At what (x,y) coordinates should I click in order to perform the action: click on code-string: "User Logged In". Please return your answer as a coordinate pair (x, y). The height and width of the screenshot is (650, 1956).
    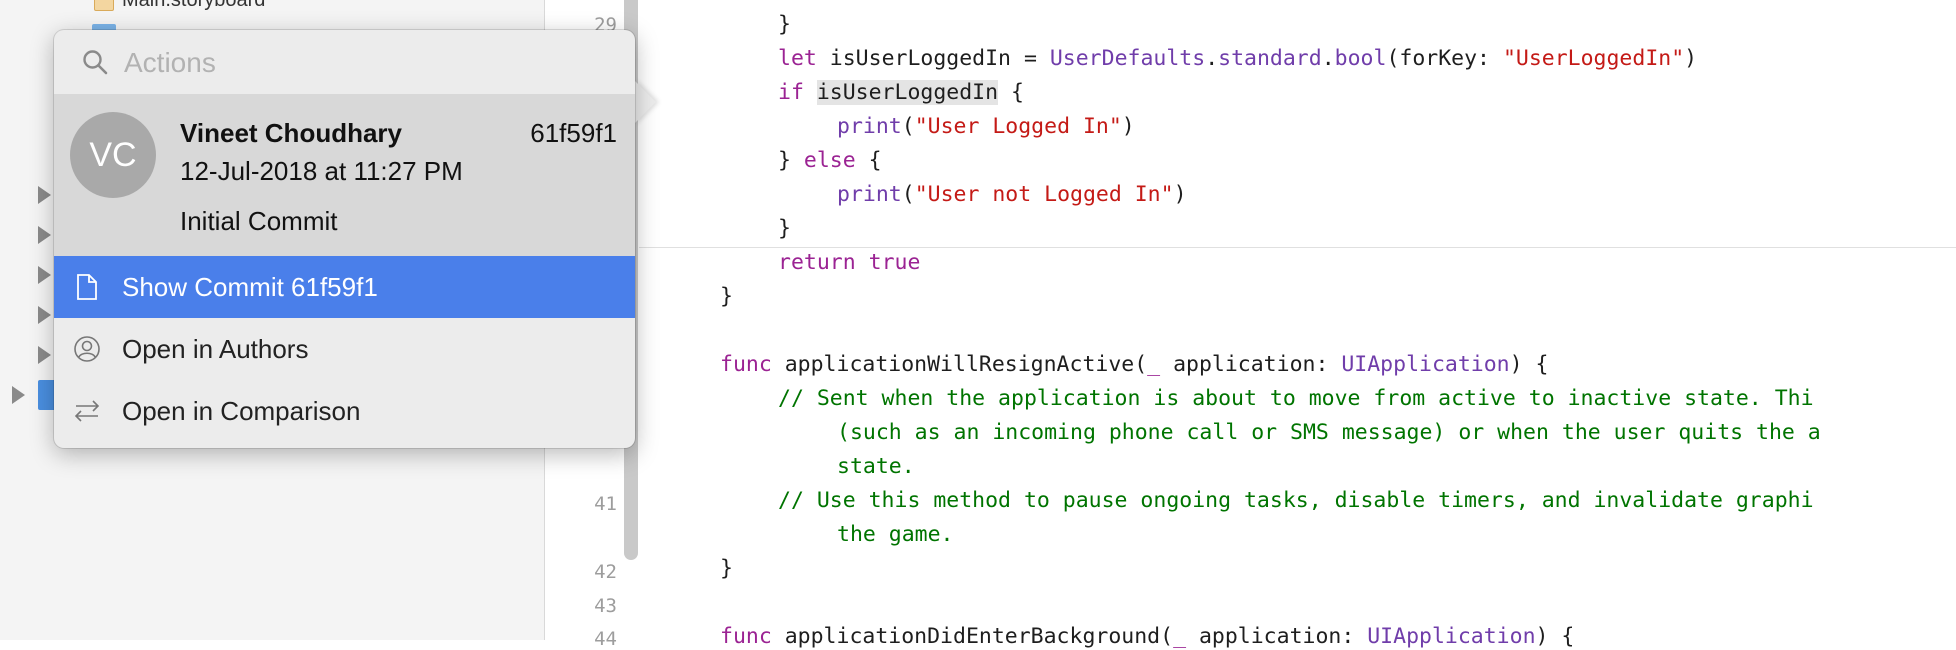
    Looking at the image, I should click on (1018, 126).